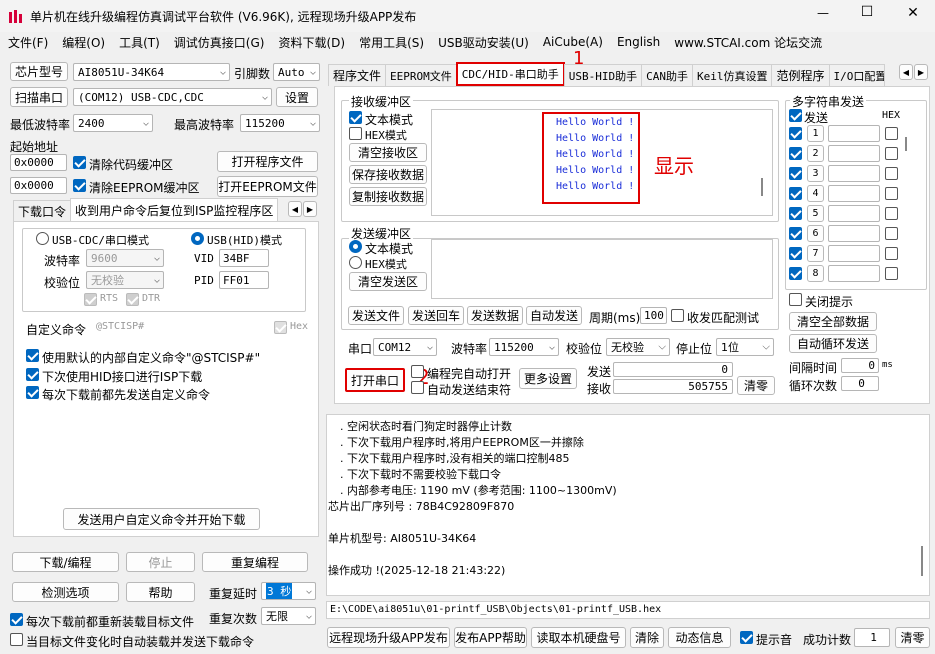 This screenshot has height=654, width=935. Describe the element at coordinates (388, 196) in the screenshot. I see `copy-rx-button: 复制接收数据` at that location.